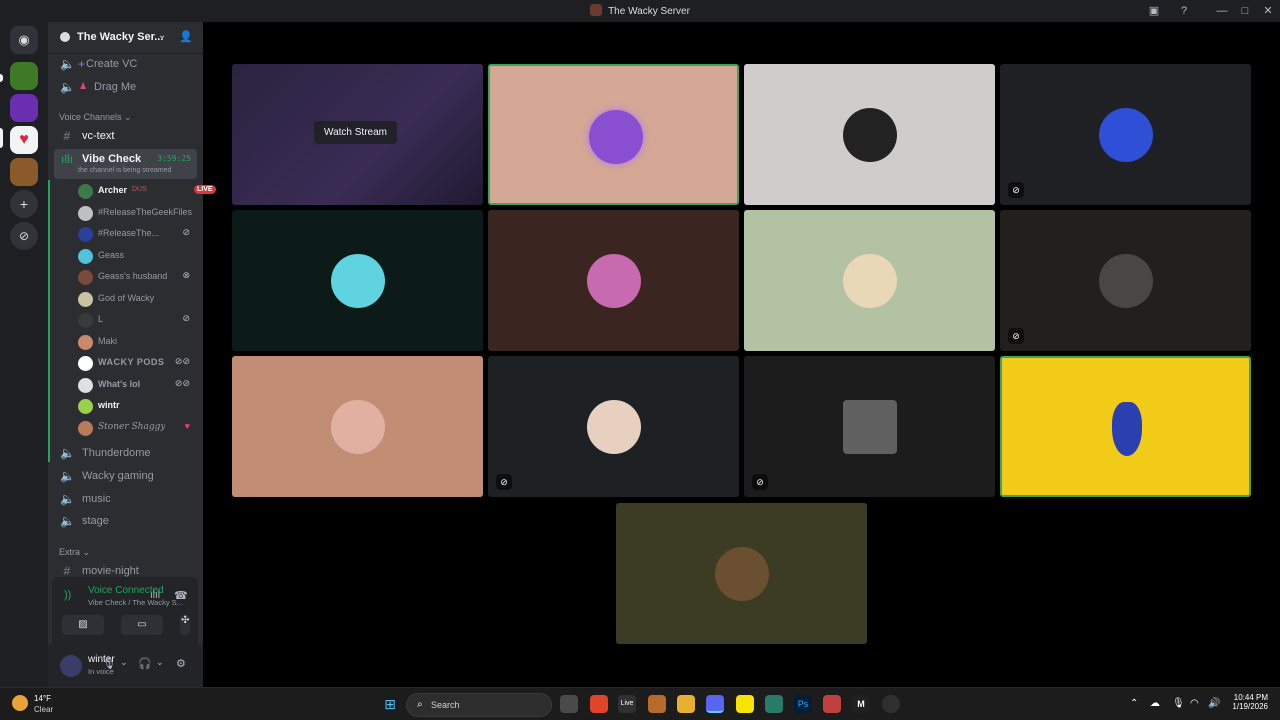 The height and width of the screenshot is (720, 1280). Describe the element at coordinates (1222, 11) in the screenshot. I see `minimize-button: —` at that location.